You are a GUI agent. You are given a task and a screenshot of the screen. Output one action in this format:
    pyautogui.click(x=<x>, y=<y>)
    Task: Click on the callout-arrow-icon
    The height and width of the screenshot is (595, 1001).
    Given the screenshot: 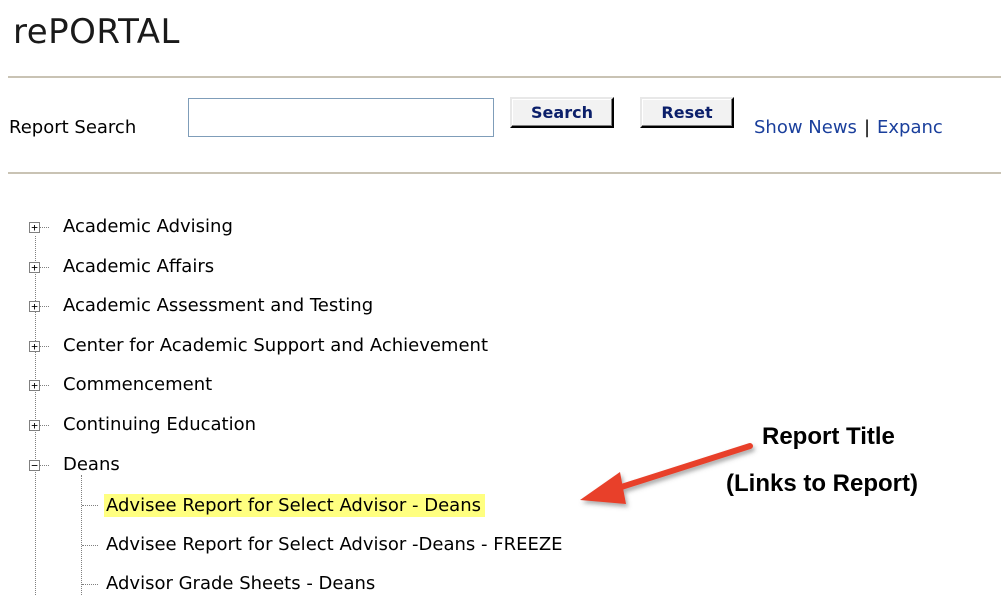 What is the action you would take?
    pyautogui.click(x=666, y=473)
    